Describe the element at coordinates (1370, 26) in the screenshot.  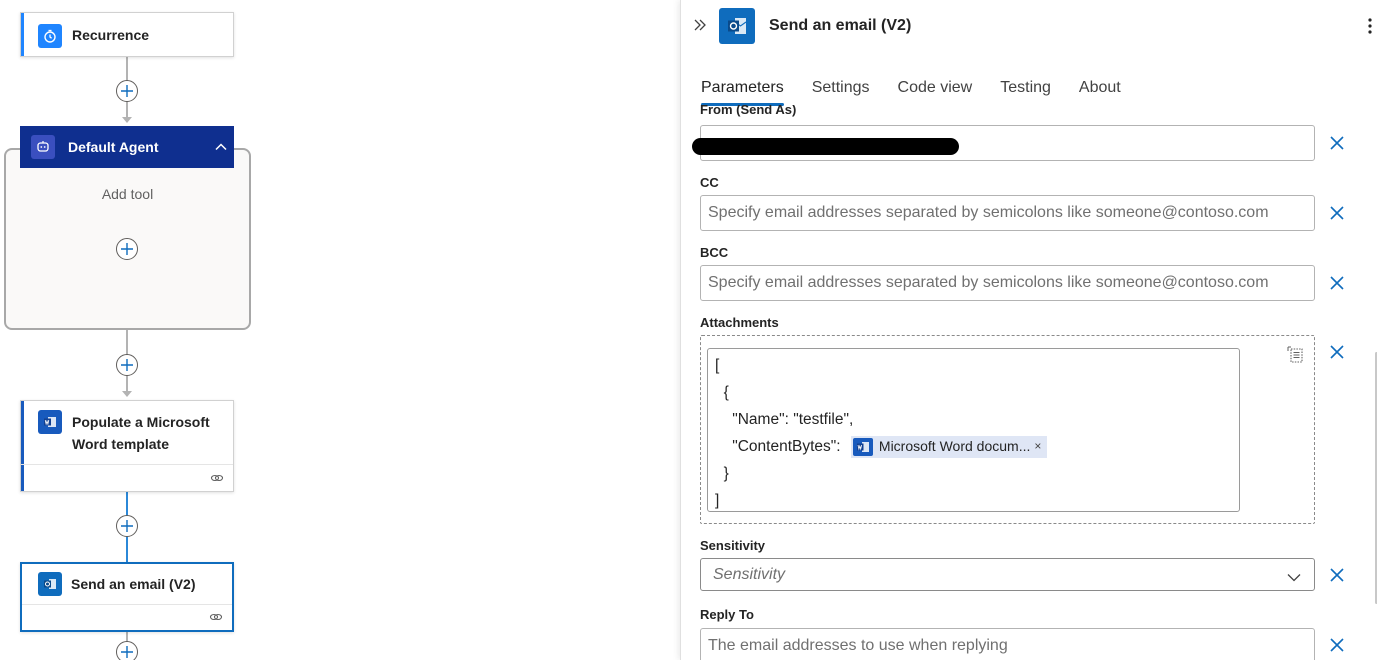
I see `more-options-icon` at that location.